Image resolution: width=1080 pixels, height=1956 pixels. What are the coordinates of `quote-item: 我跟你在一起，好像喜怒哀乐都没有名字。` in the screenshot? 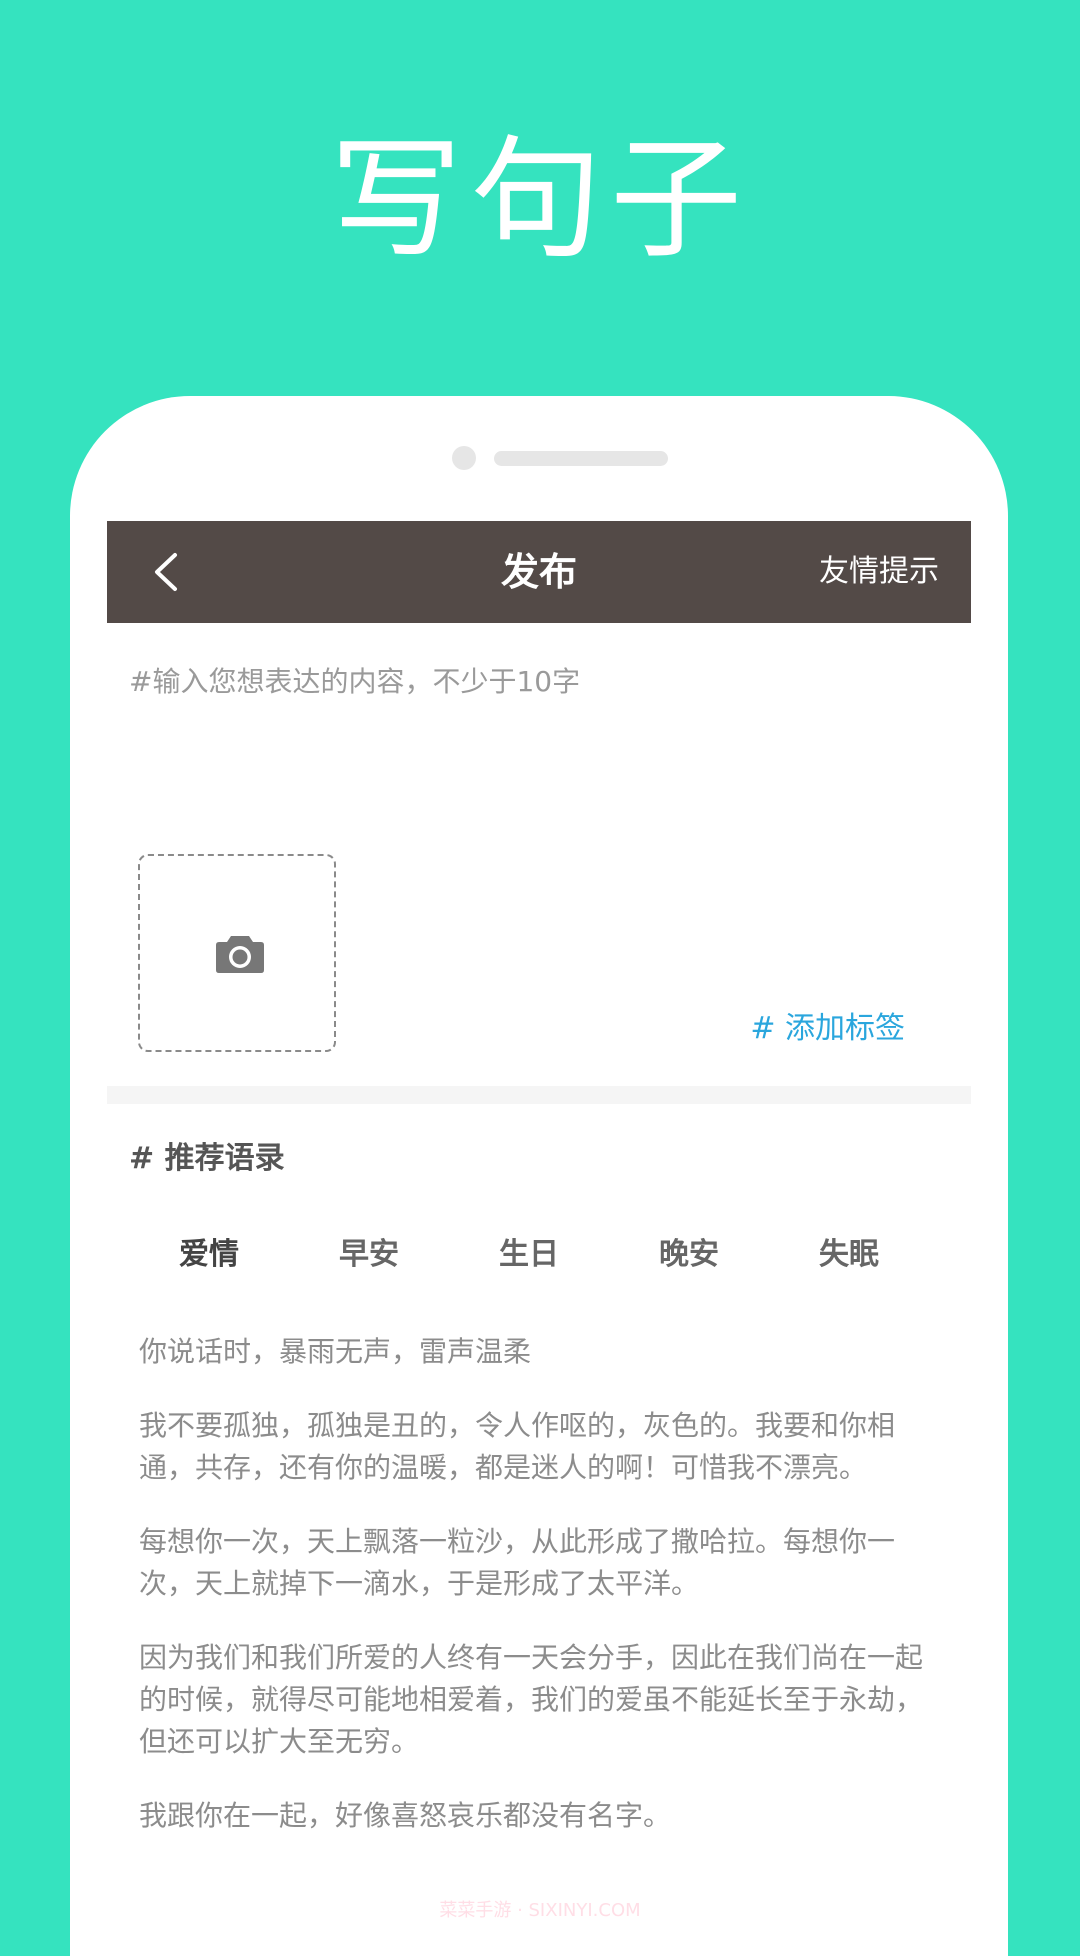 It's located at (544, 1816).